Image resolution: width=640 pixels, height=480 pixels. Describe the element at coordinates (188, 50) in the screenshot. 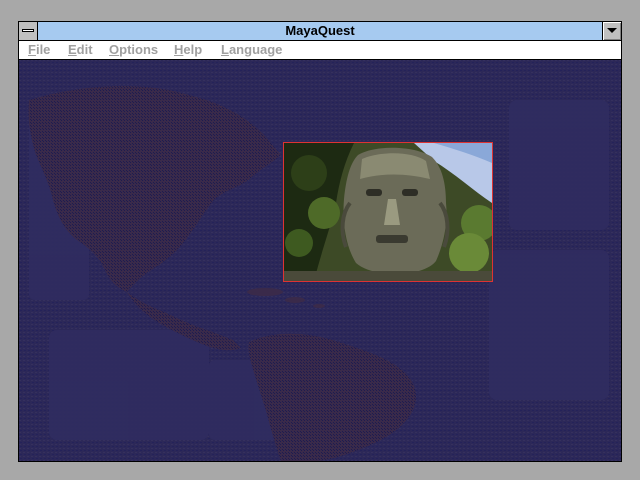

I see `menu-help: Help` at that location.